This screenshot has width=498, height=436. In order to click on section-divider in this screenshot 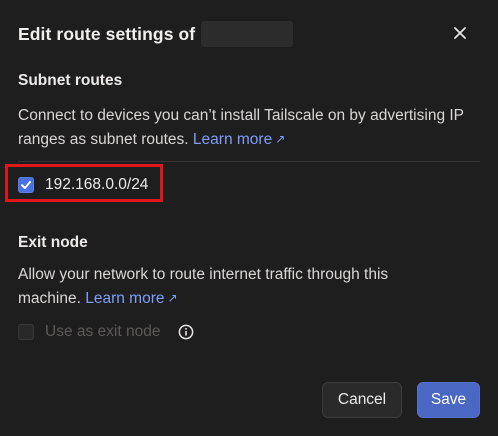, I will do `click(249, 161)`.